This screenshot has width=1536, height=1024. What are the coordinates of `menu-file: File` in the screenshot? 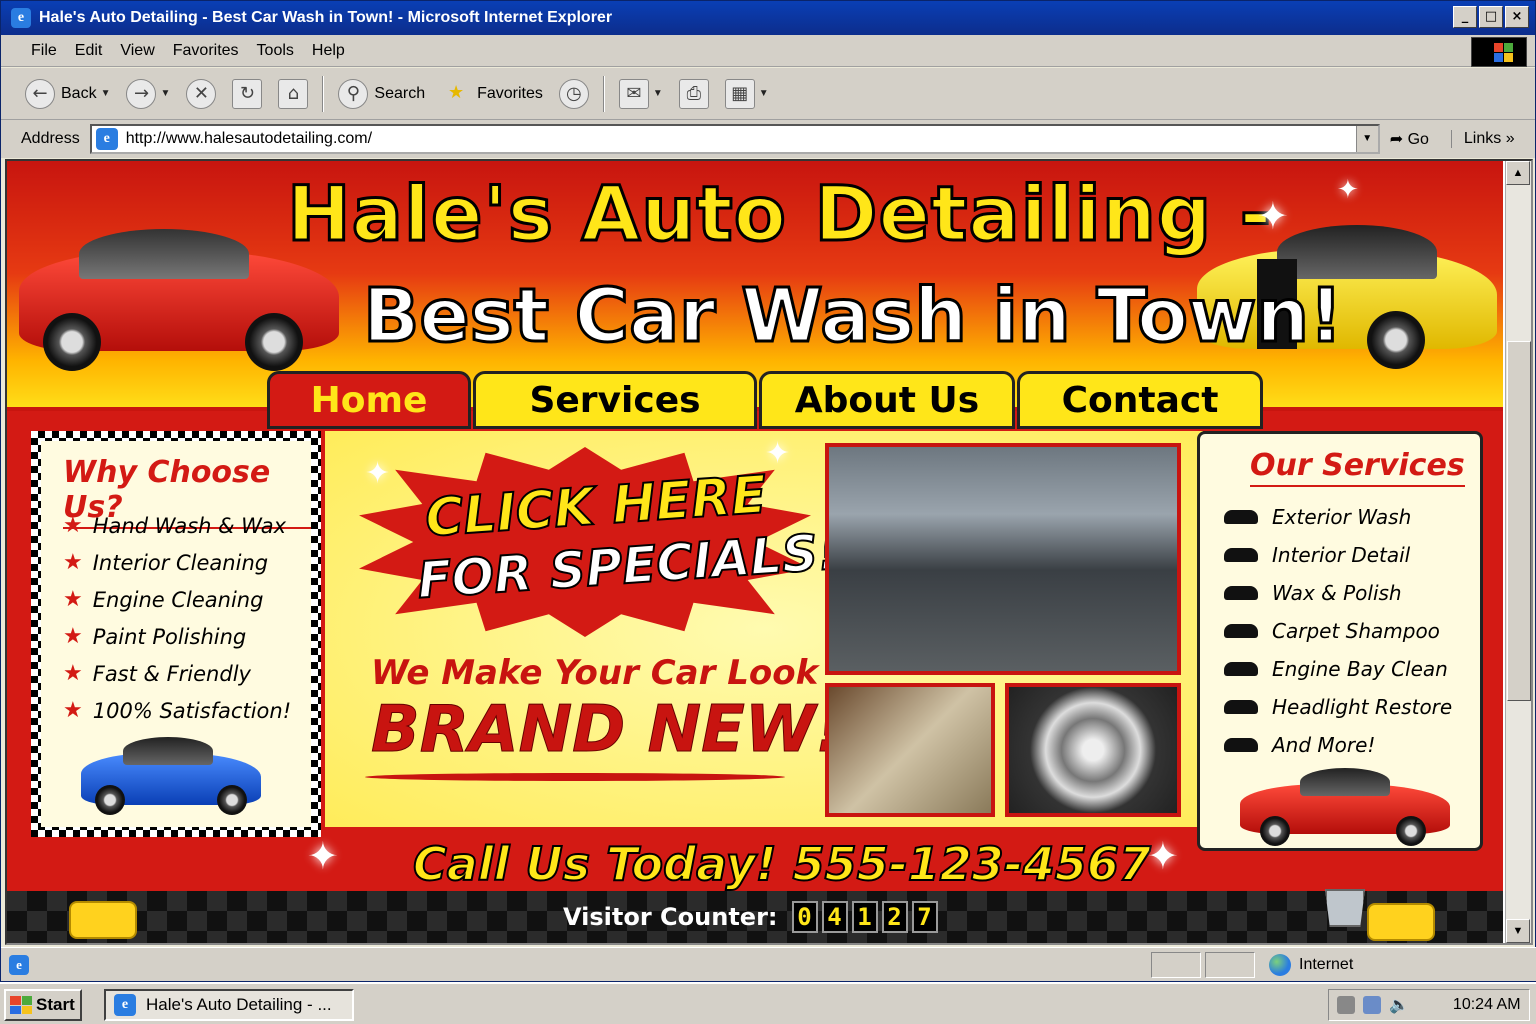 It's located at (44, 51).